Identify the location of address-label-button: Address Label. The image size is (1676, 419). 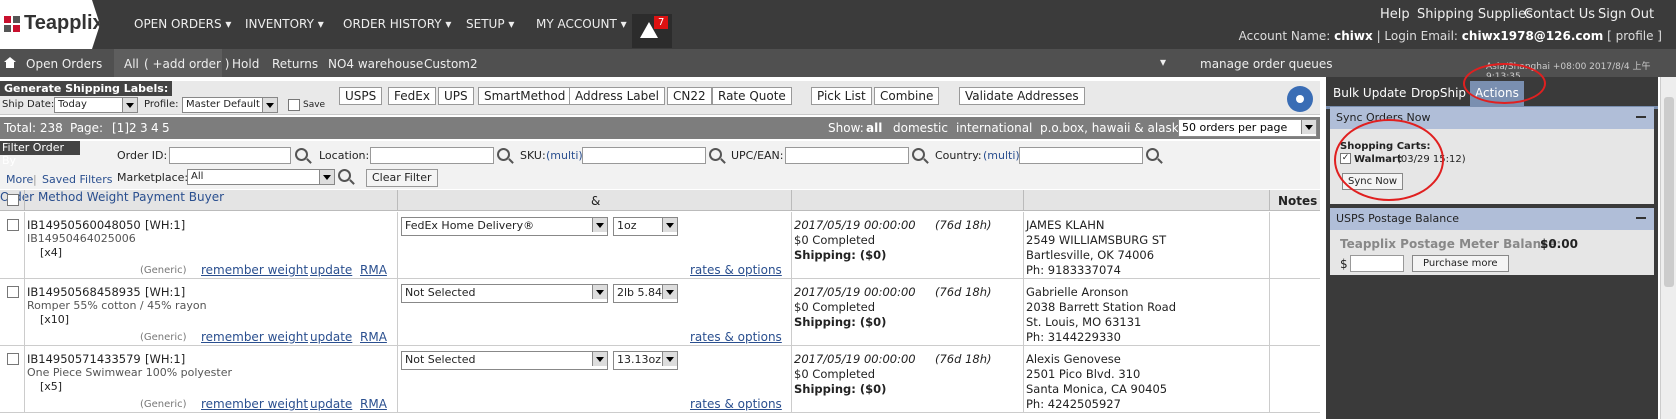
(617, 96).